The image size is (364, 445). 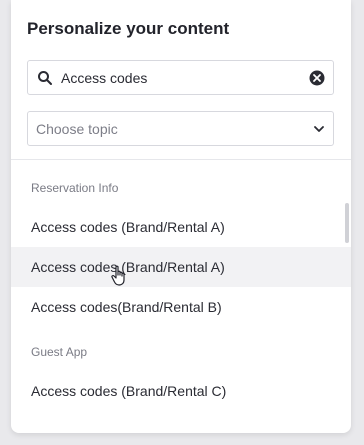 I want to click on option-label: Access codes (Brand/Rental C), so click(x=129, y=391).